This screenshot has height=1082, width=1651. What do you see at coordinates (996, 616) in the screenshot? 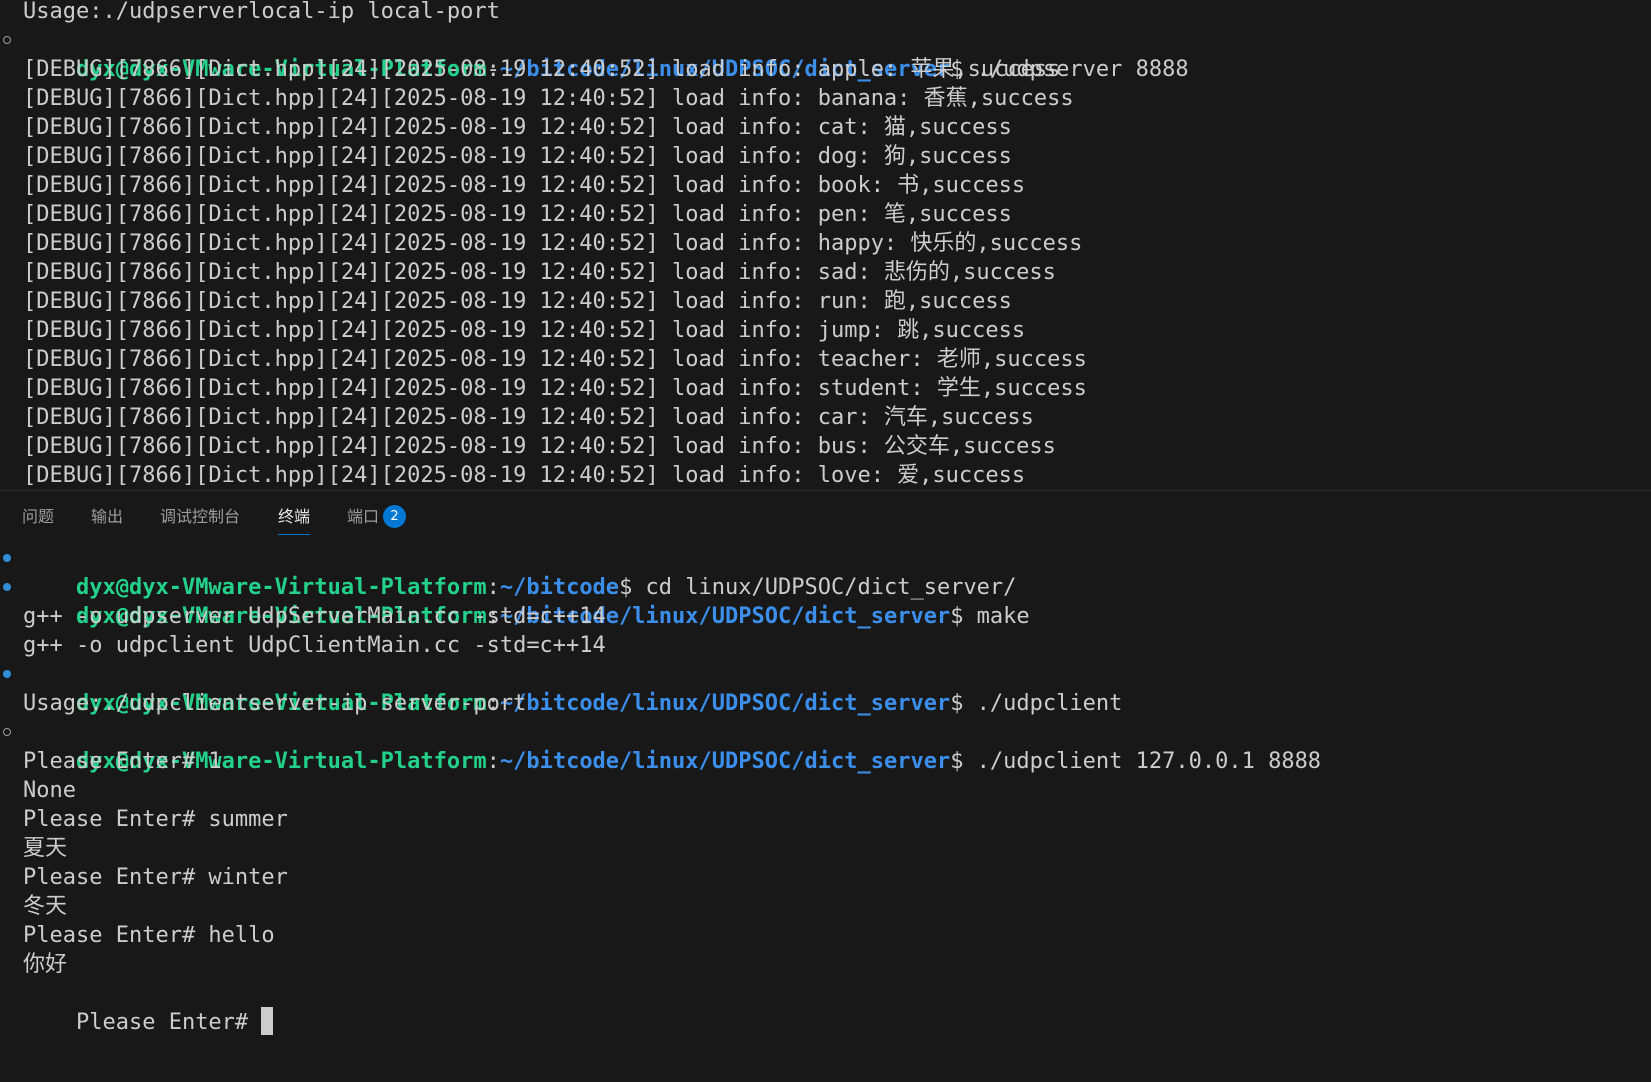
I see `prompt-command: make` at bounding box center [996, 616].